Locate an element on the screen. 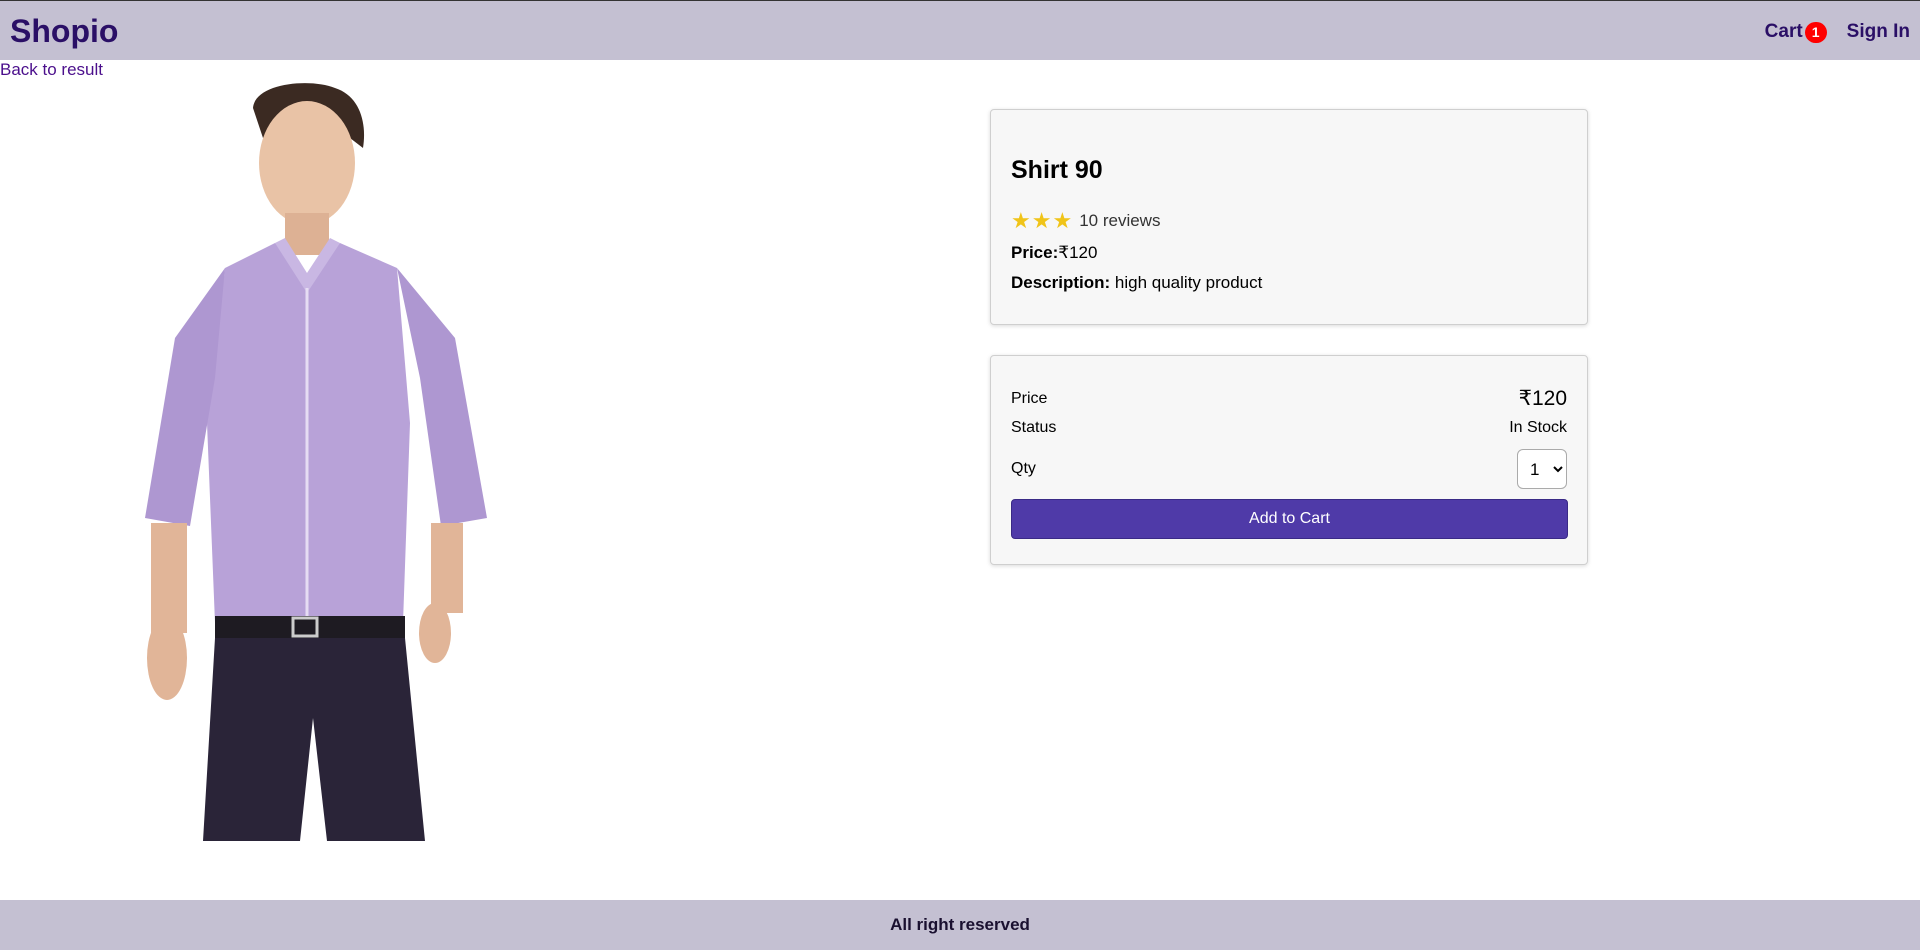  add-to-cart-button: Add to Cart is located at coordinates (1289, 519).